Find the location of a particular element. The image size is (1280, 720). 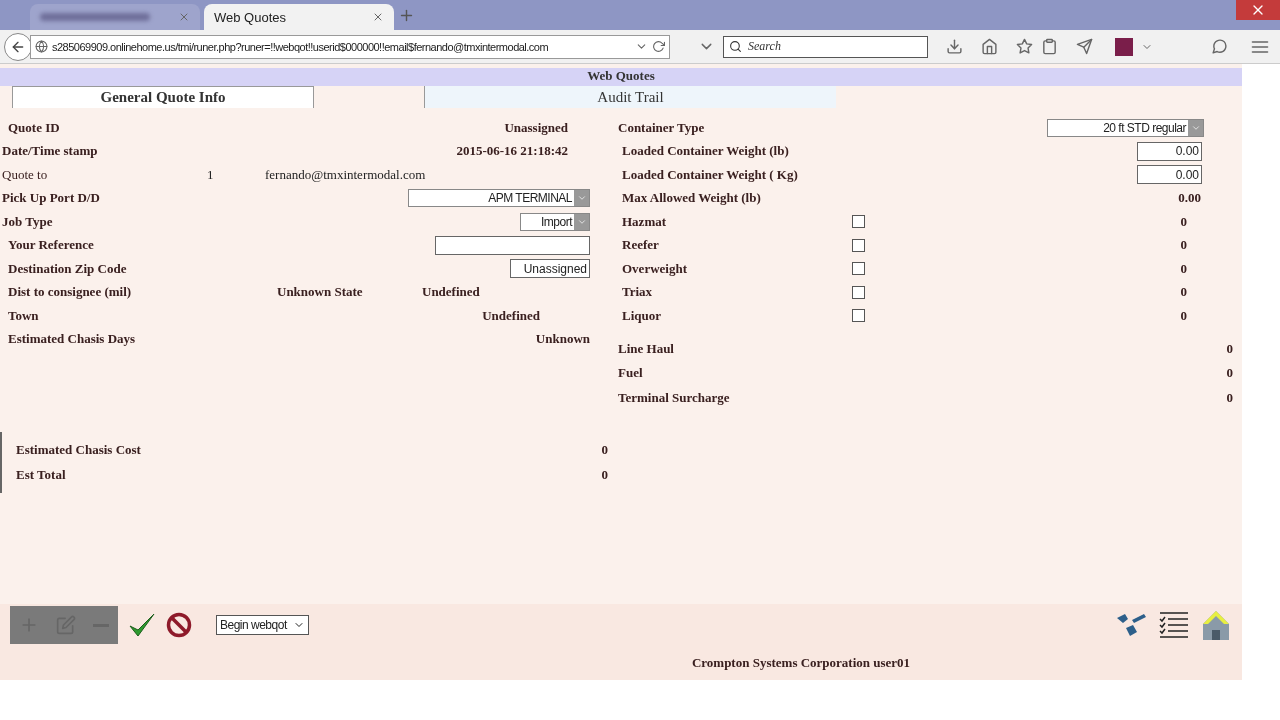

send-icon is located at coordinates (1084, 46).